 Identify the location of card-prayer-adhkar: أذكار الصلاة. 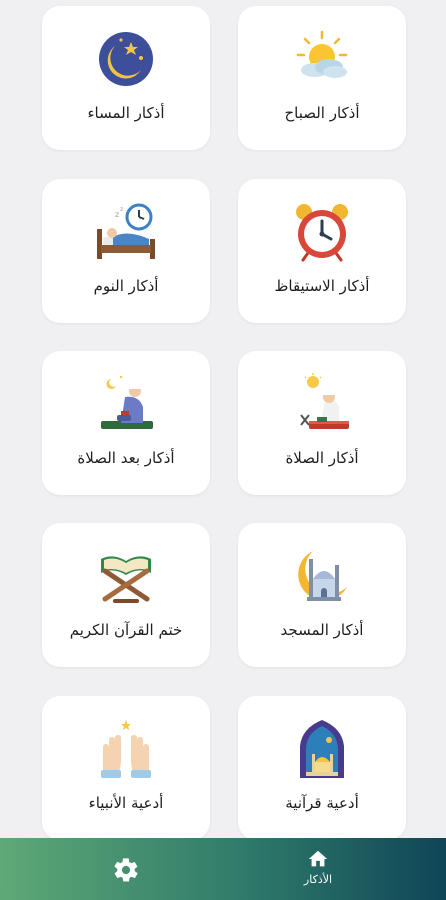
(322, 423).